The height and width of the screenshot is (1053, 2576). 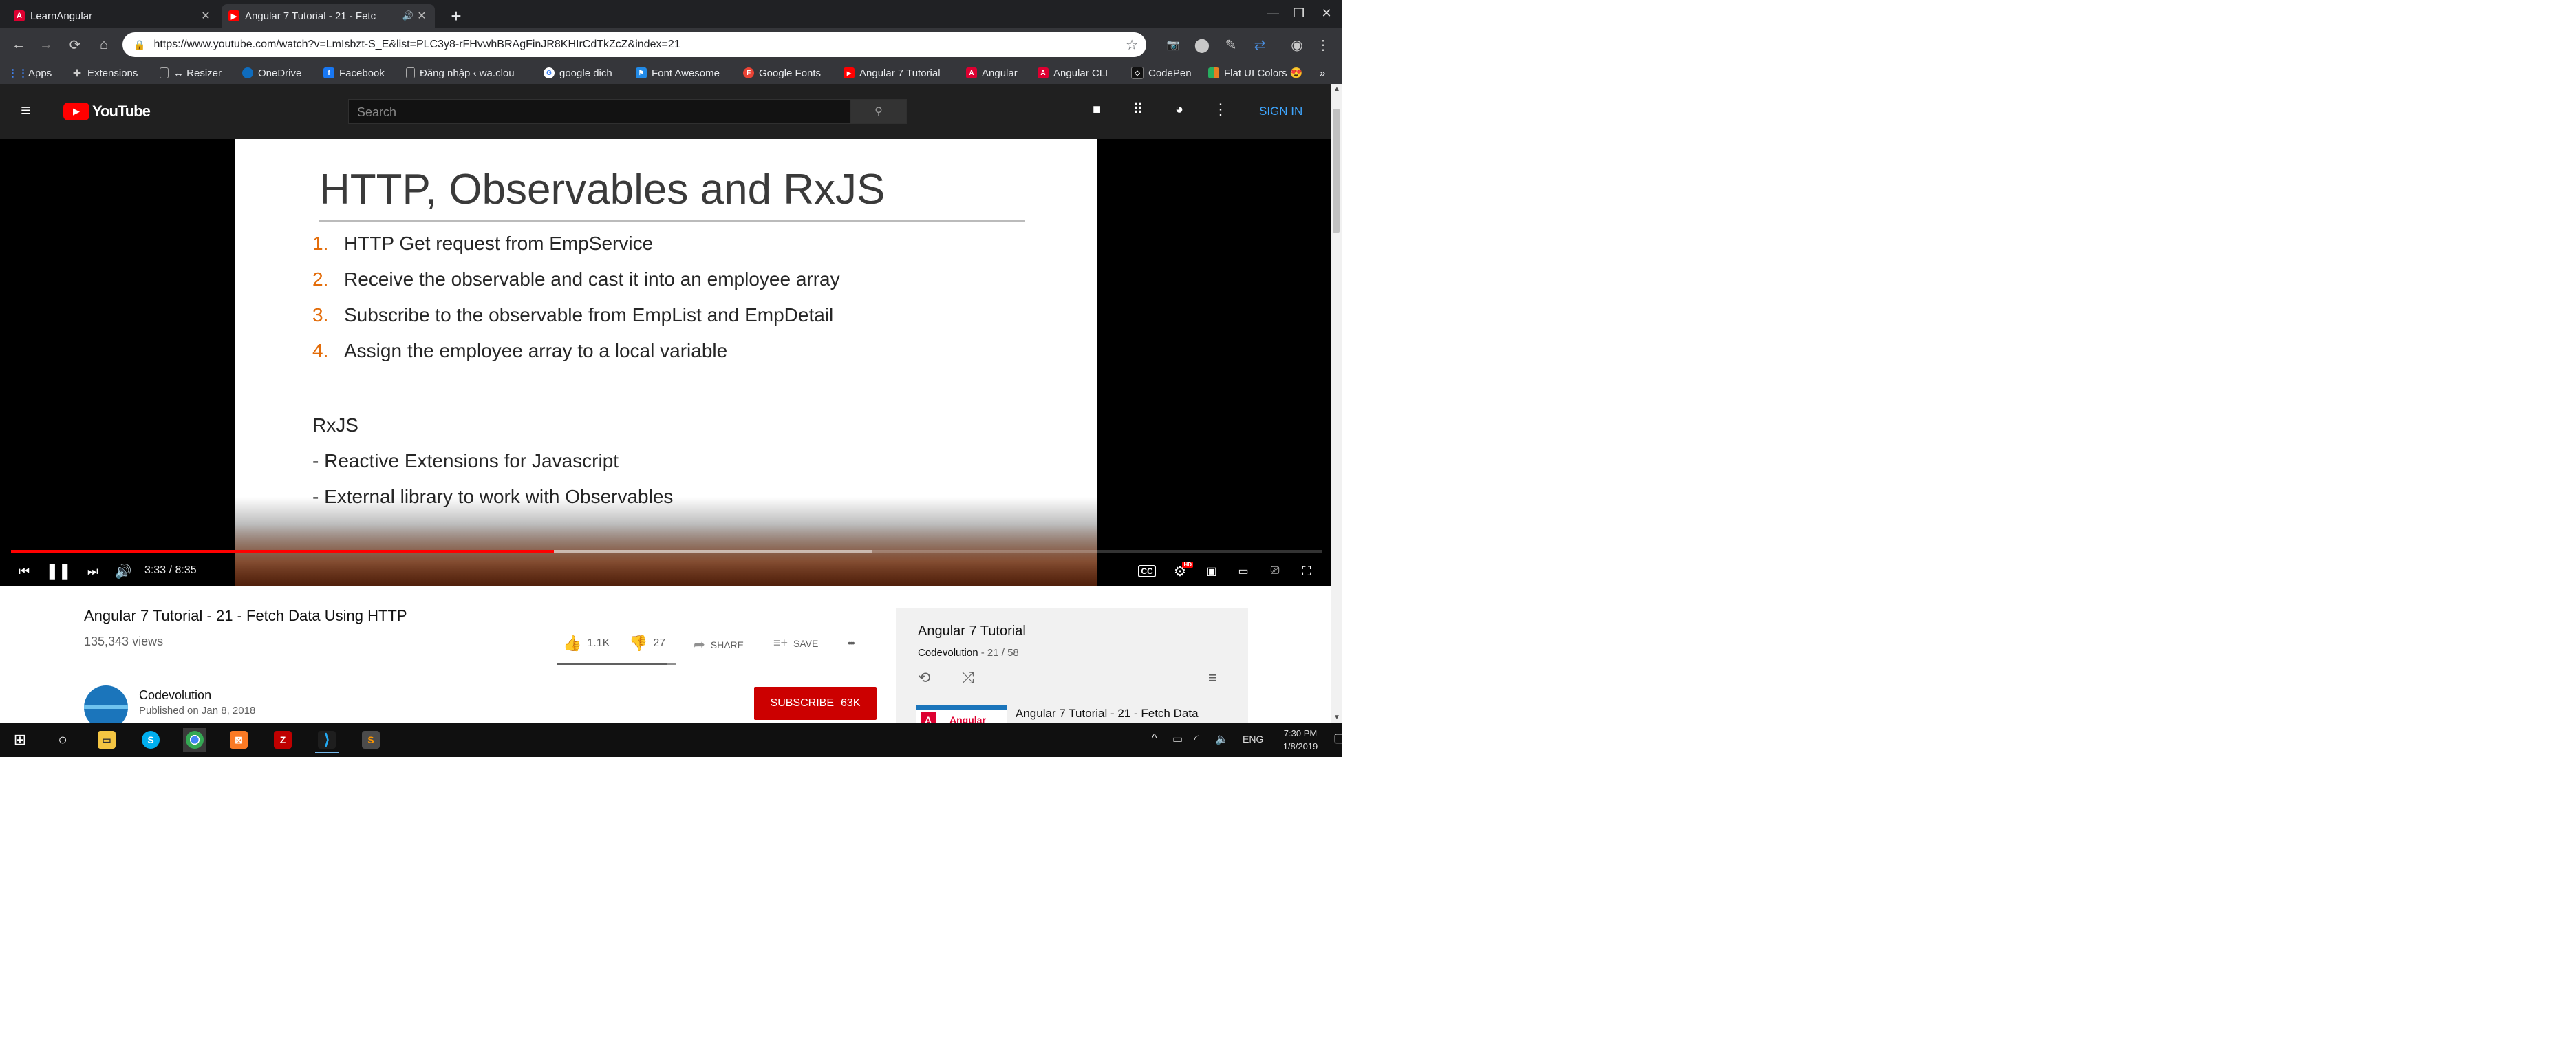 What do you see at coordinates (123, 571) in the screenshot?
I see `volume-icon: 🔊` at bounding box center [123, 571].